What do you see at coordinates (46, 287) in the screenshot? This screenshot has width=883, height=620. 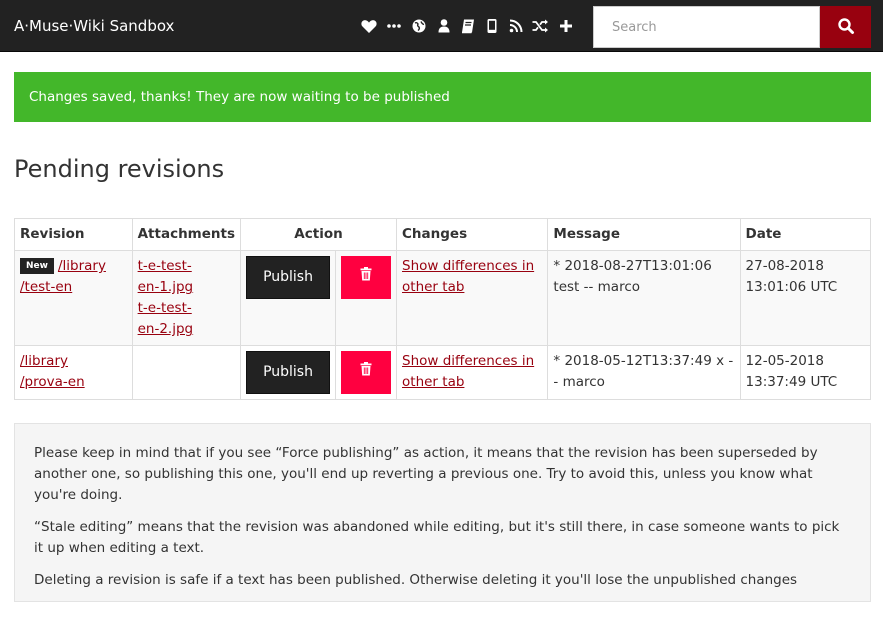 I see `revision-link-part: /test-en` at bounding box center [46, 287].